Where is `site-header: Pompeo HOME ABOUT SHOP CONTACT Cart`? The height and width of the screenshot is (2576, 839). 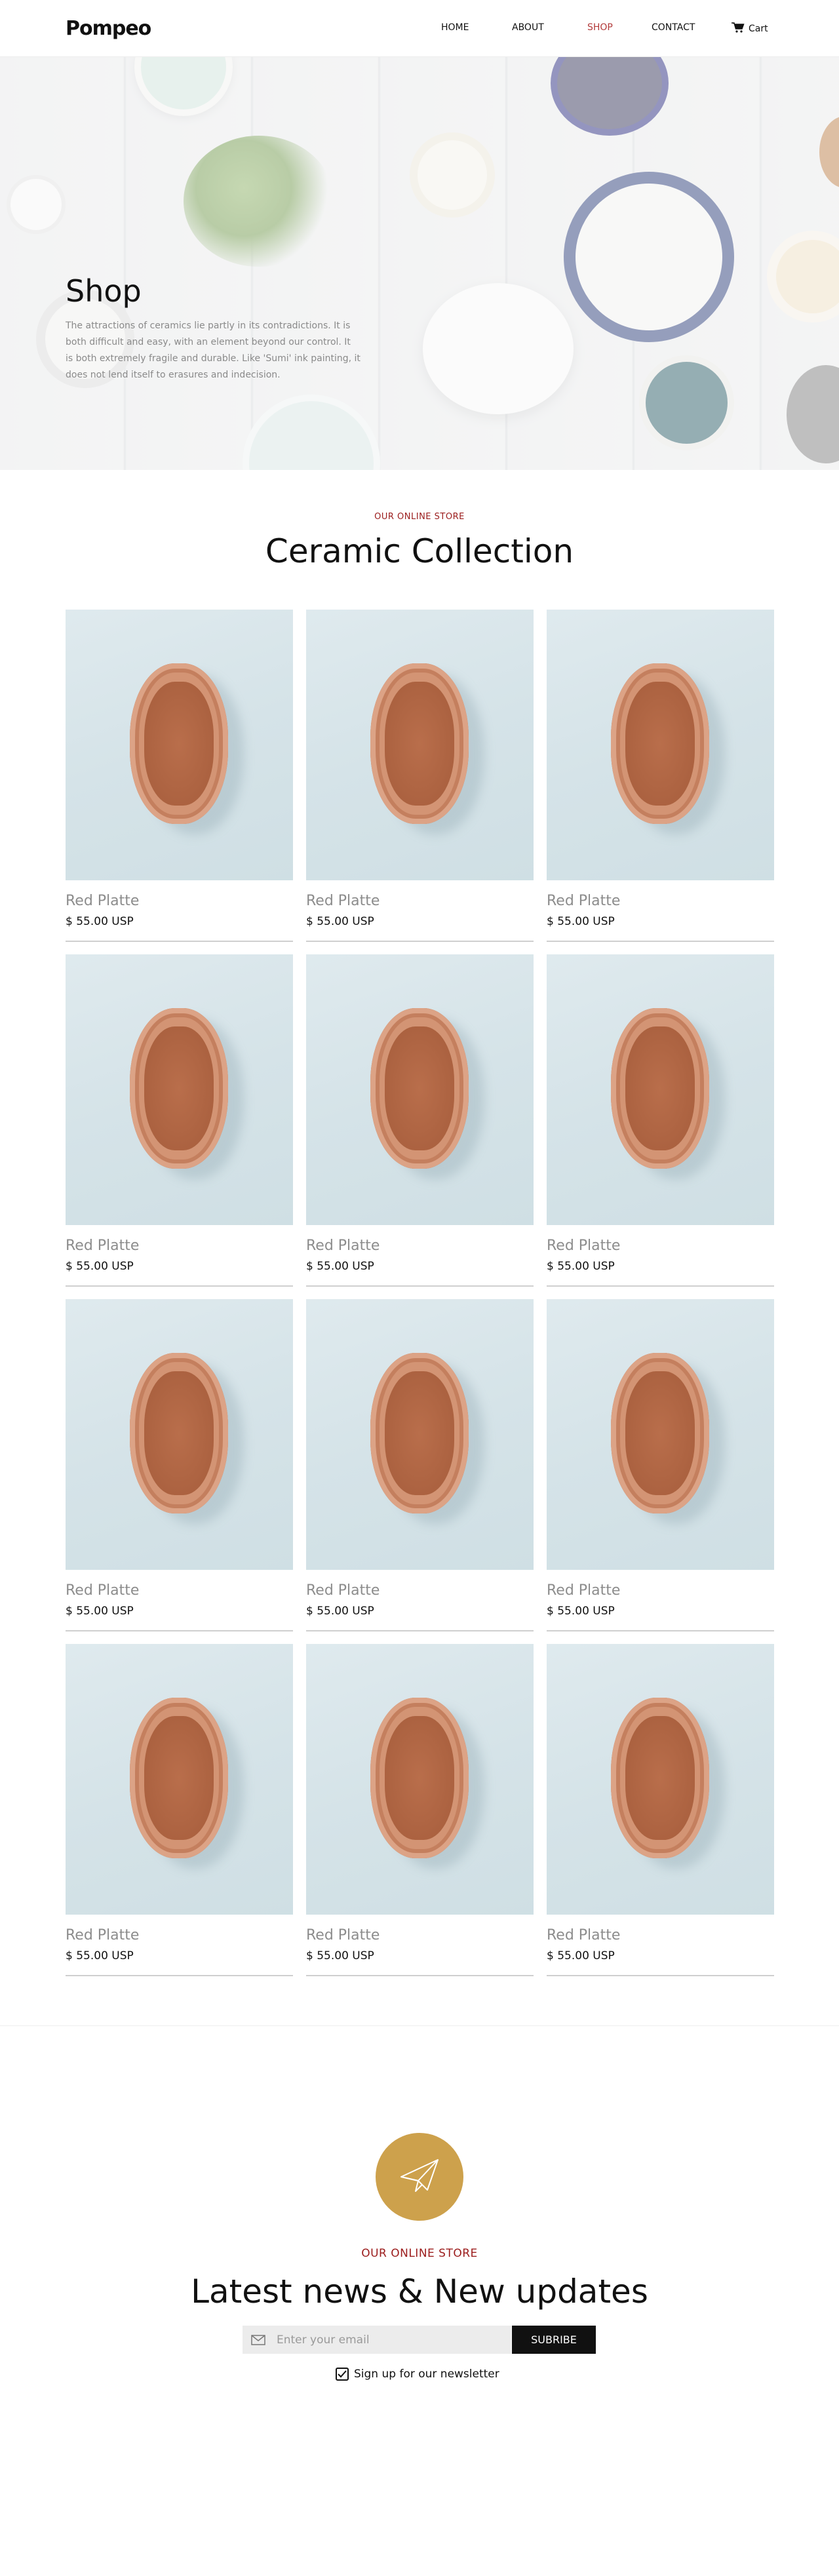
site-header: Pompeo HOME ABOUT SHOP CONTACT Cart is located at coordinates (419, 28).